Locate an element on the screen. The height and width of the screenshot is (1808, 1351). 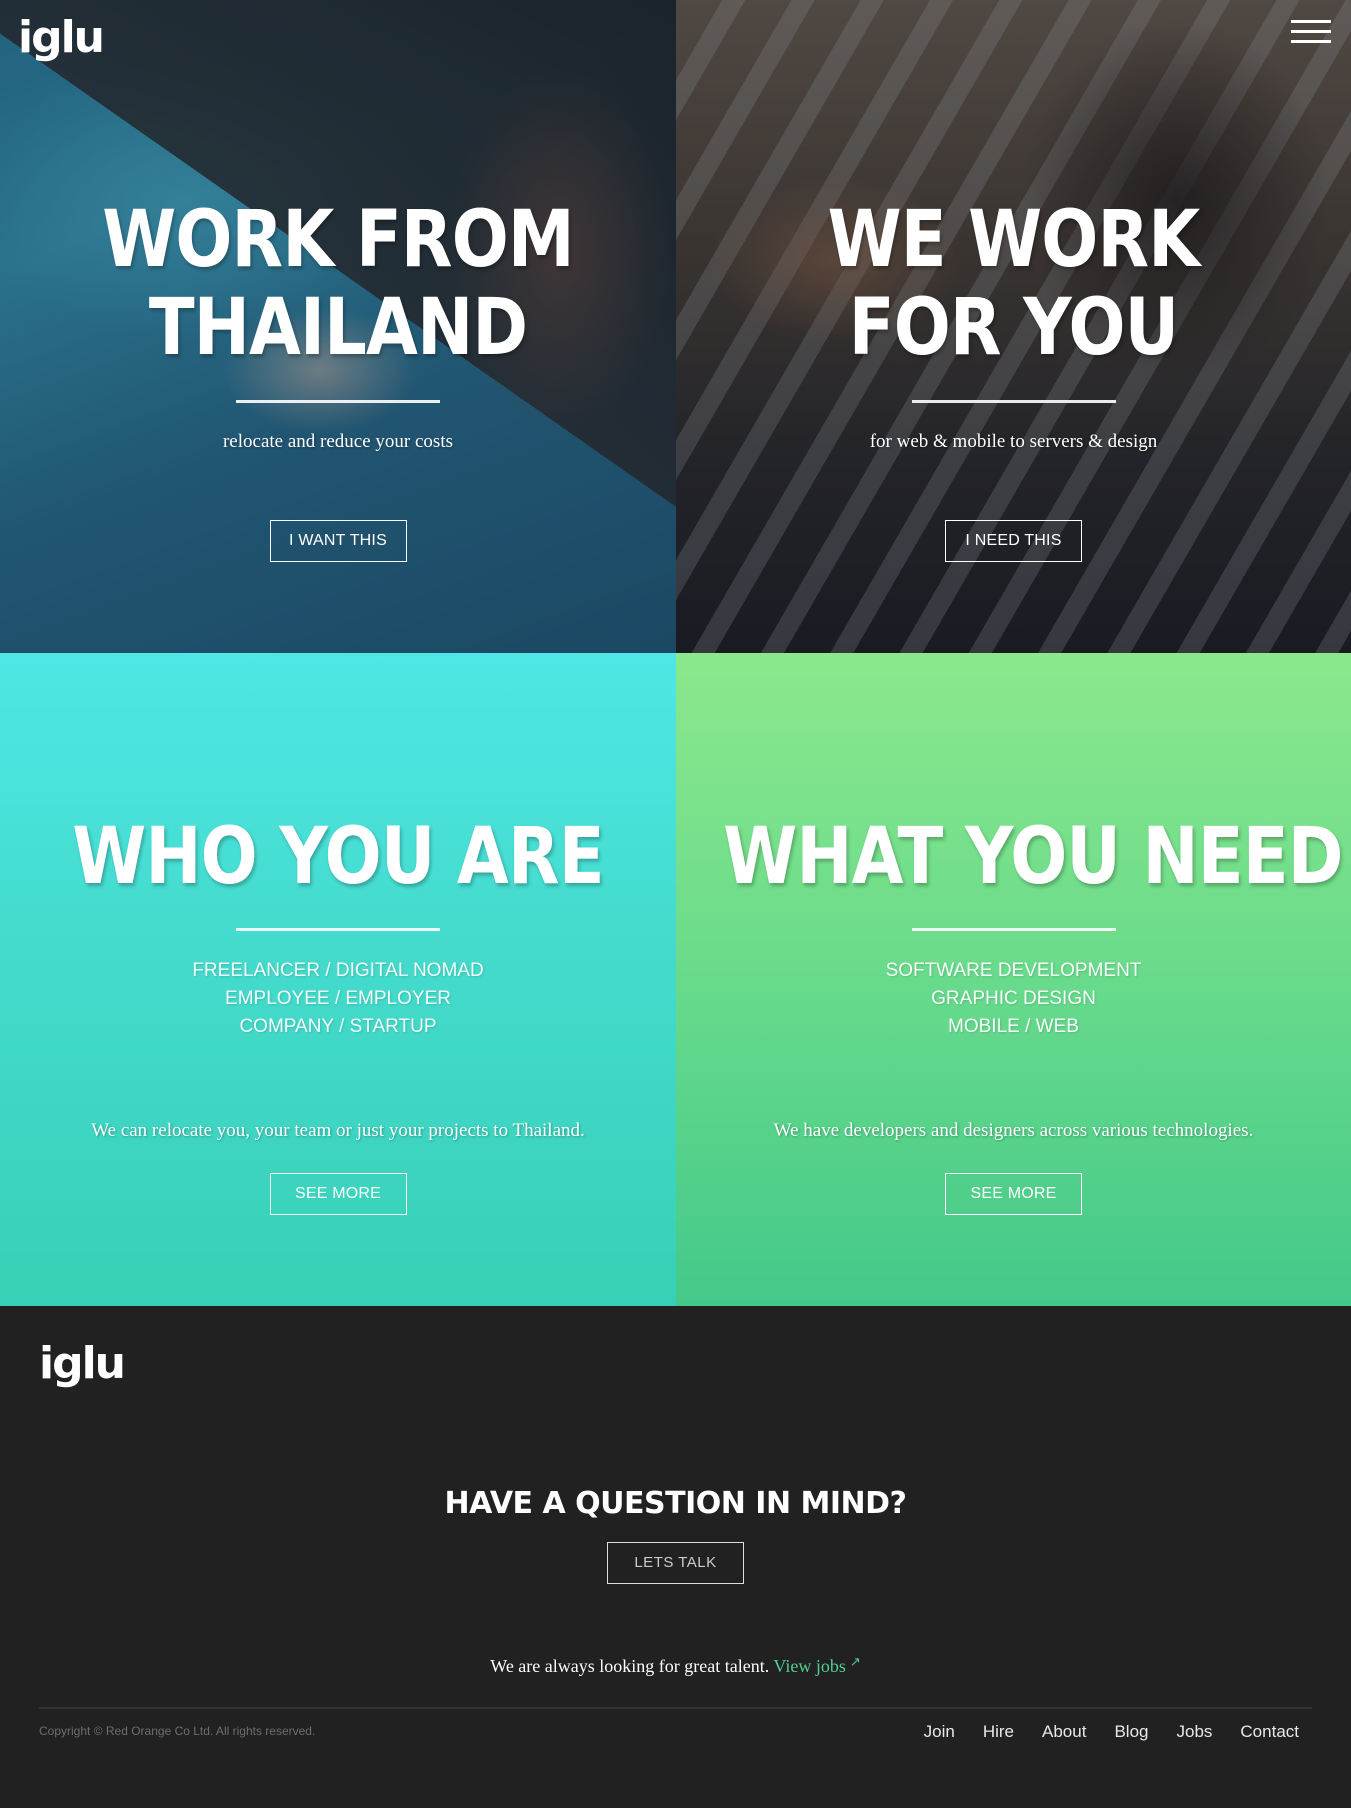
list-item: MOBILE / WEB is located at coordinates (1013, 1026).